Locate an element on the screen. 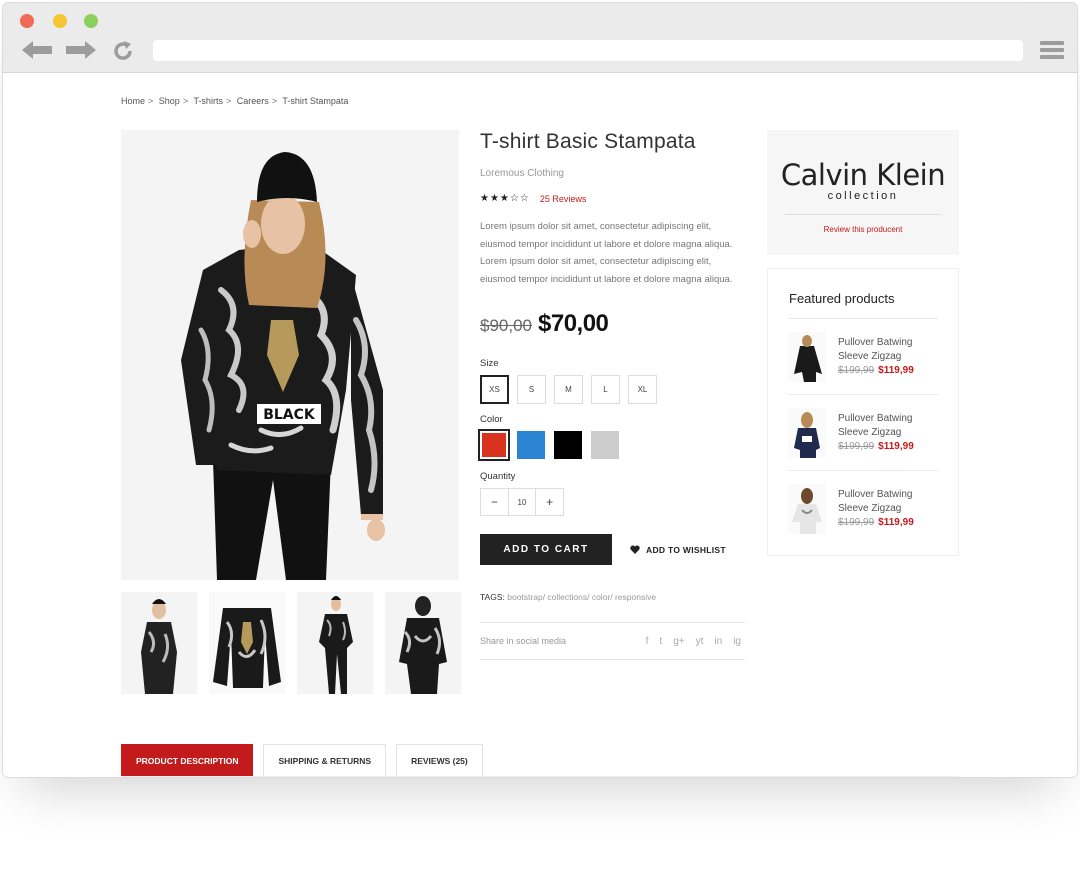 The width and height of the screenshot is (1080, 872). forward-arrow-icon is located at coordinates (81, 50).